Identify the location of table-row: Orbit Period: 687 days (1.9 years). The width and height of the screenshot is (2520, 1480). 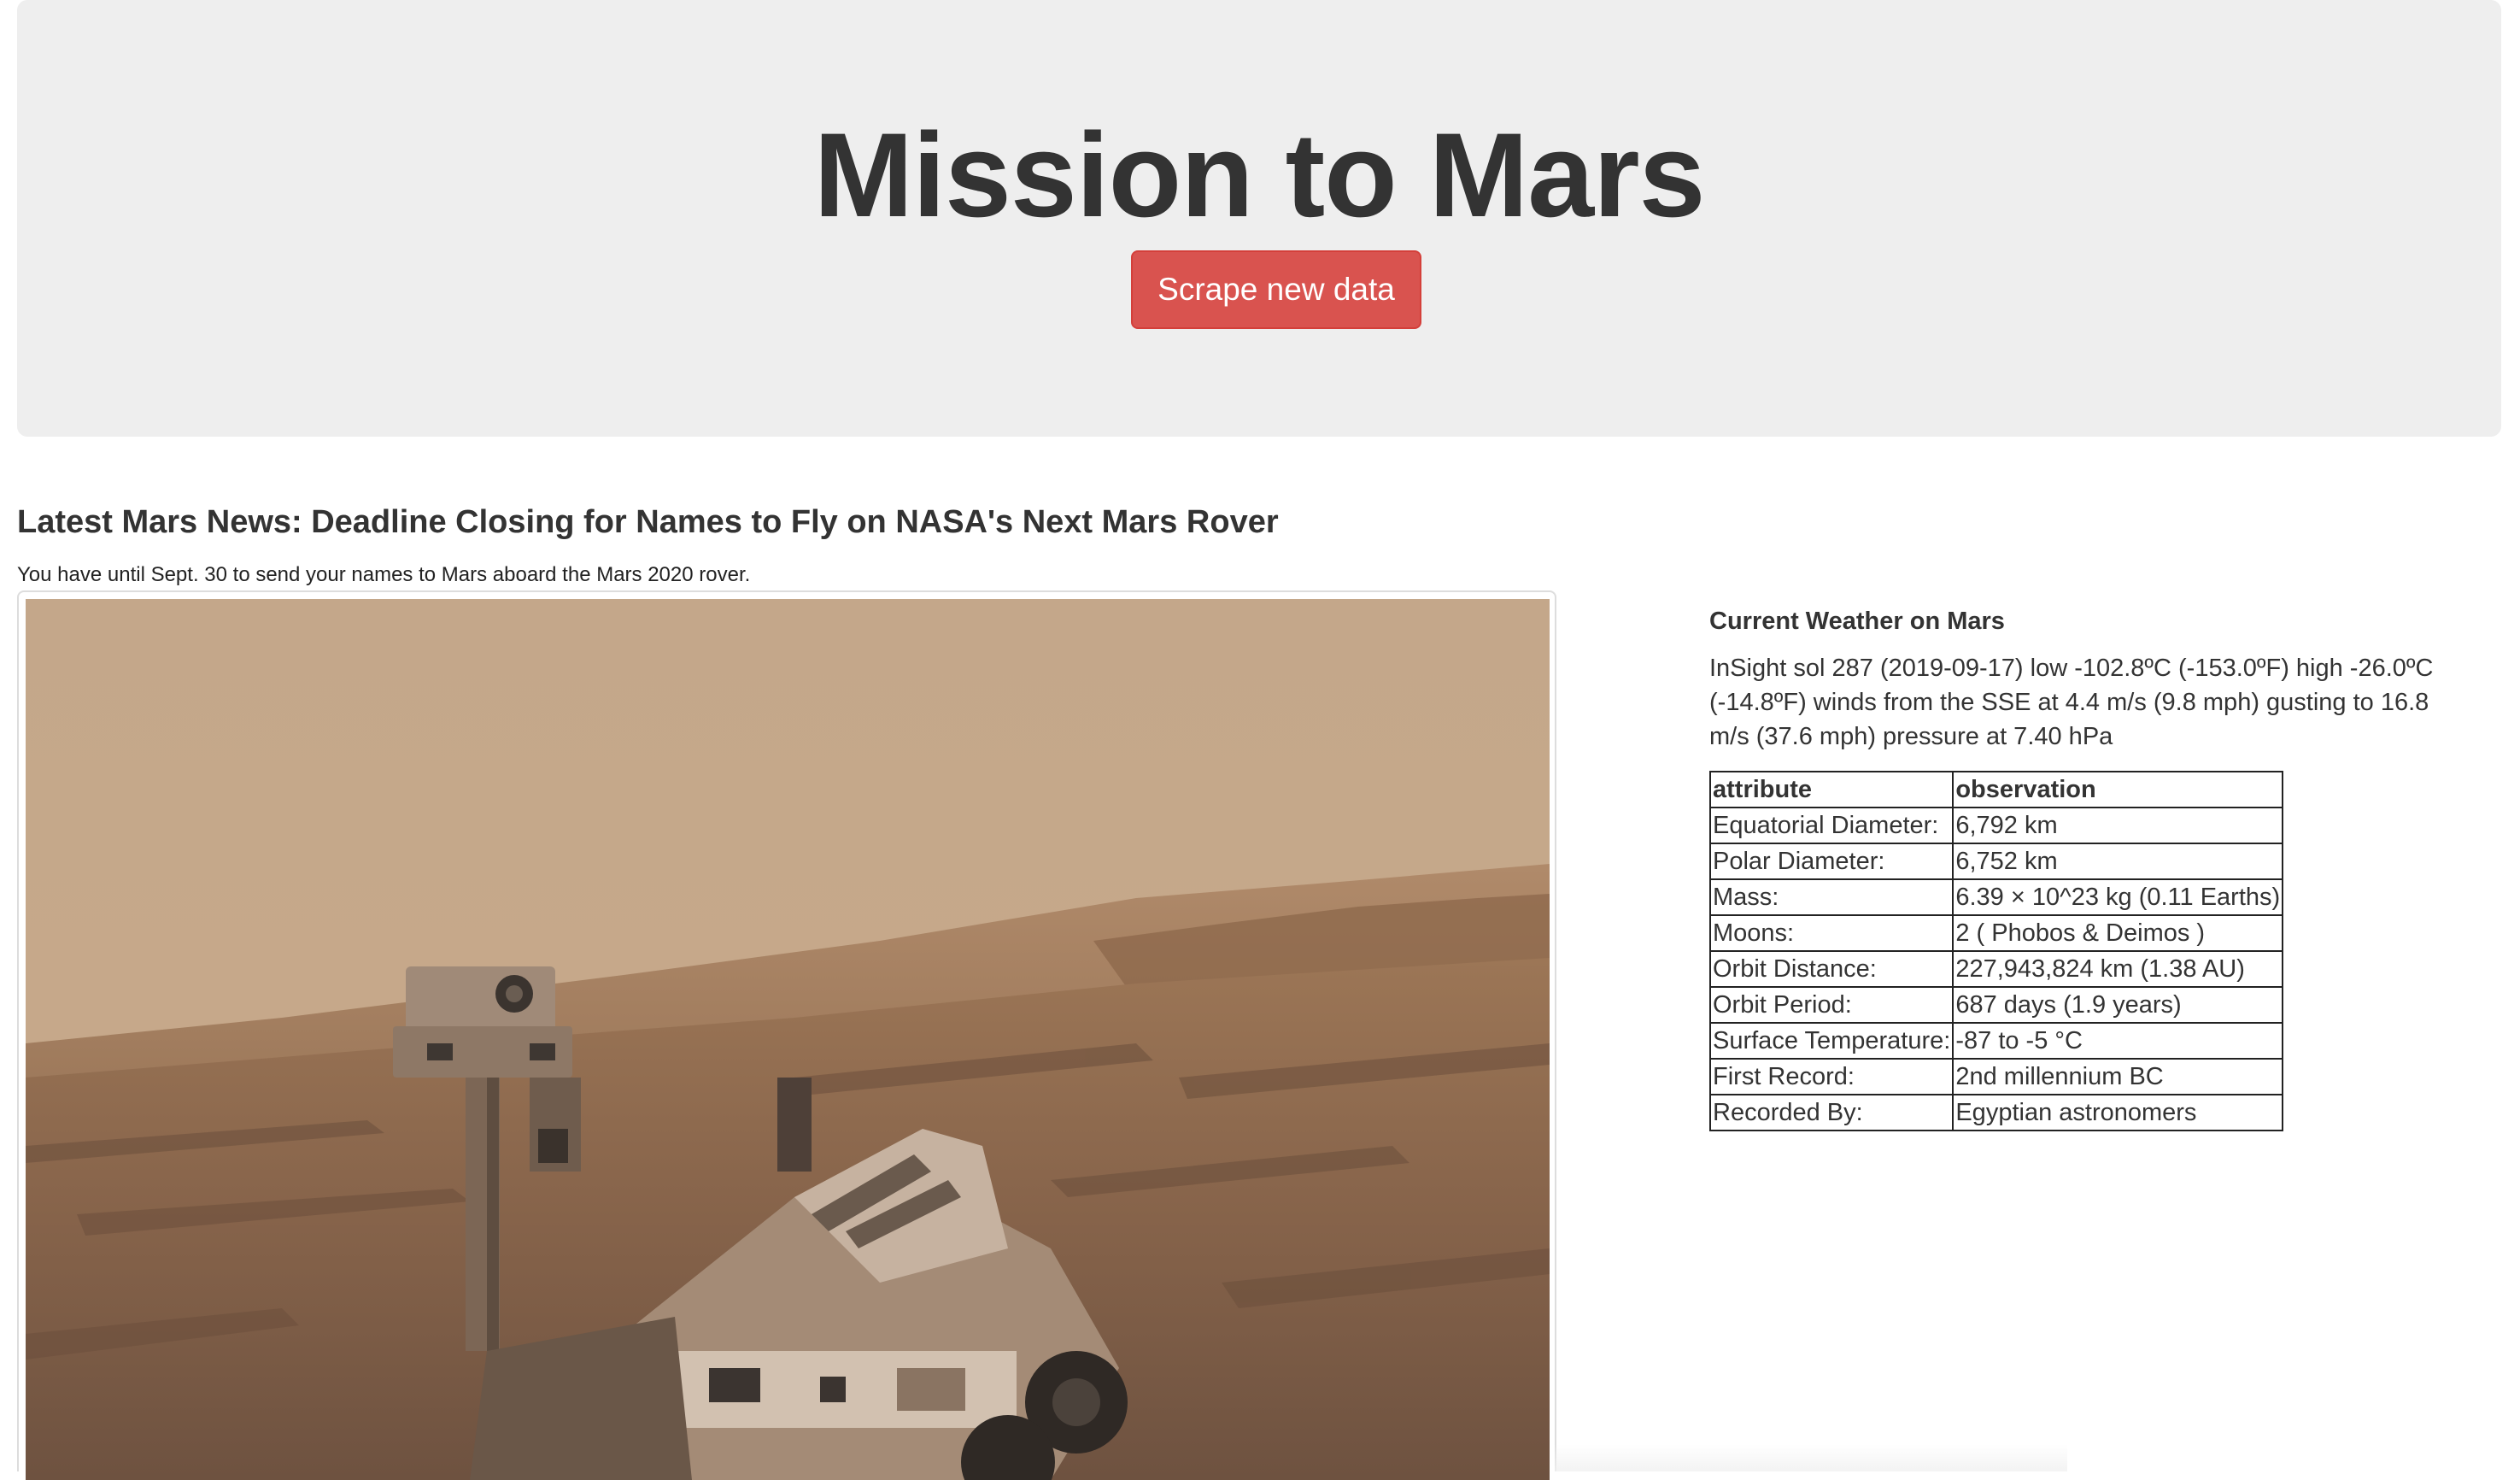
(1996, 1005).